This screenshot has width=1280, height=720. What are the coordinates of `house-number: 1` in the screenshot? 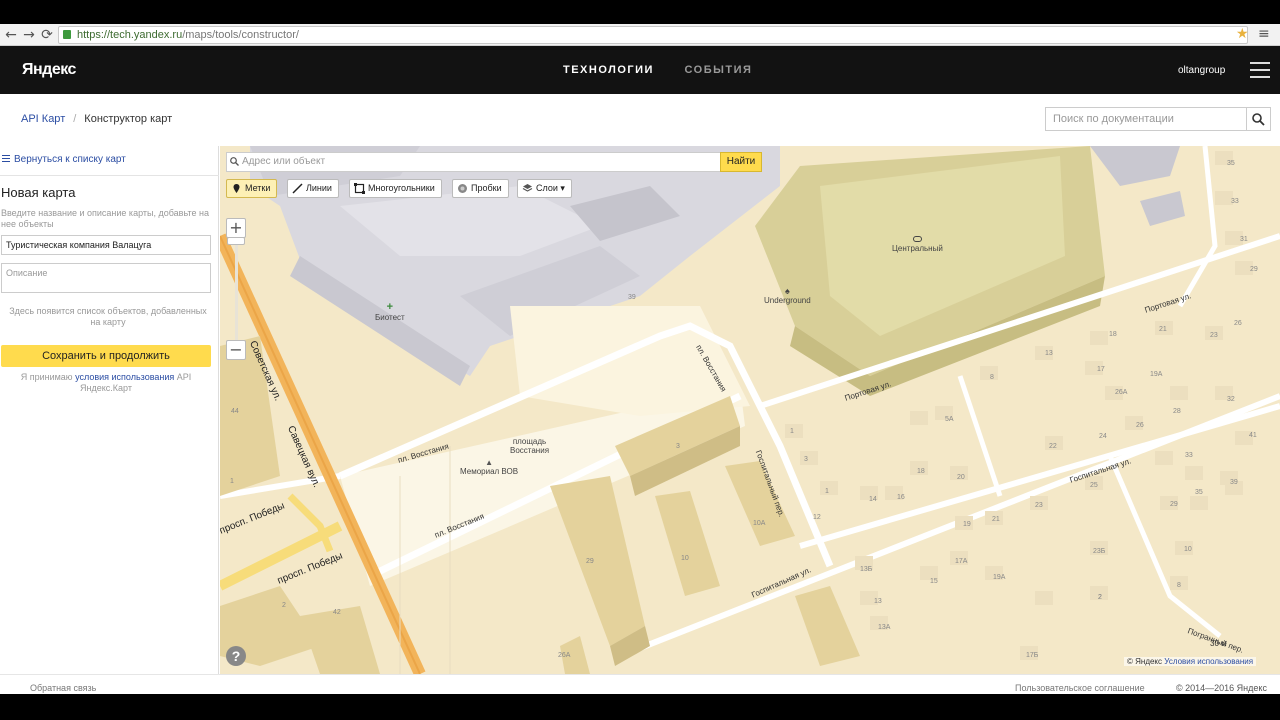 It's located at (232, 481).